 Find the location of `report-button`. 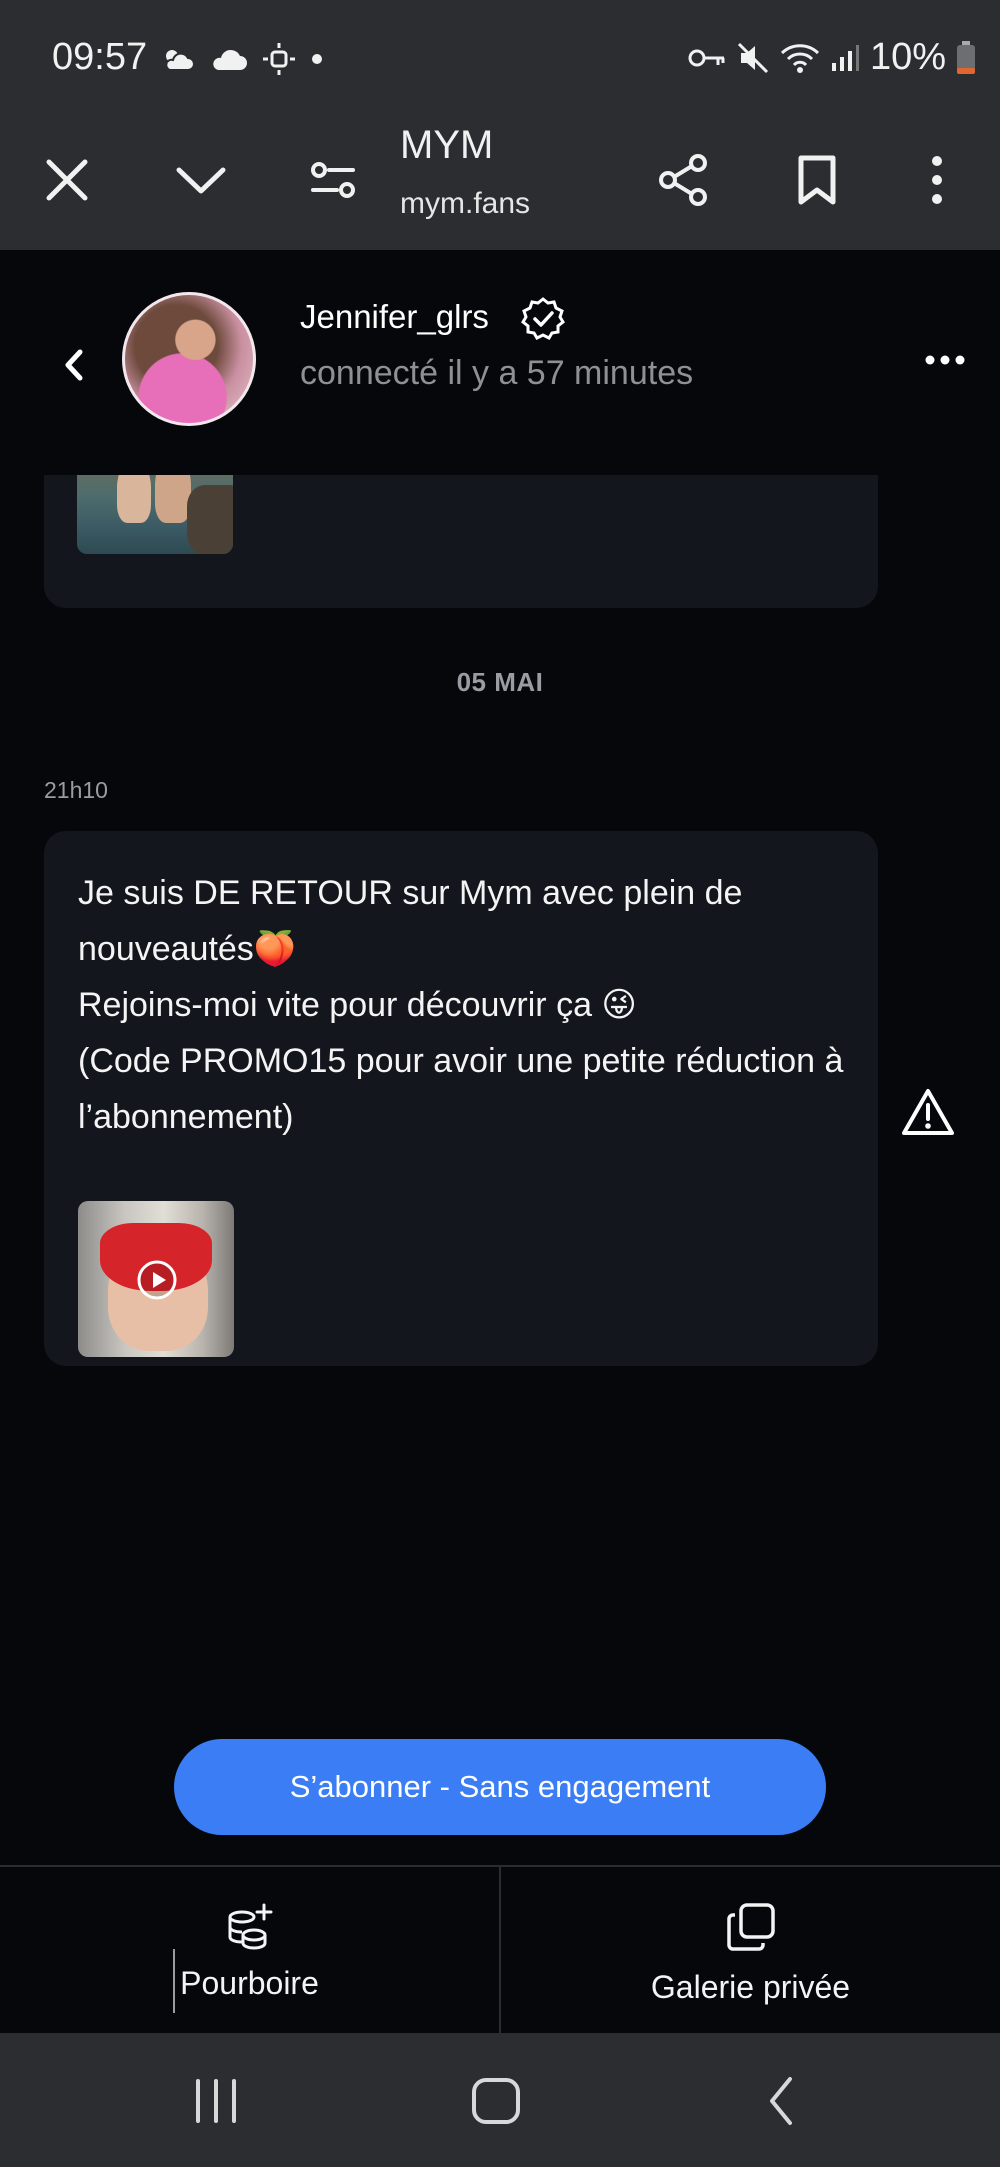

report-button is located at coordinates (928, 1113).